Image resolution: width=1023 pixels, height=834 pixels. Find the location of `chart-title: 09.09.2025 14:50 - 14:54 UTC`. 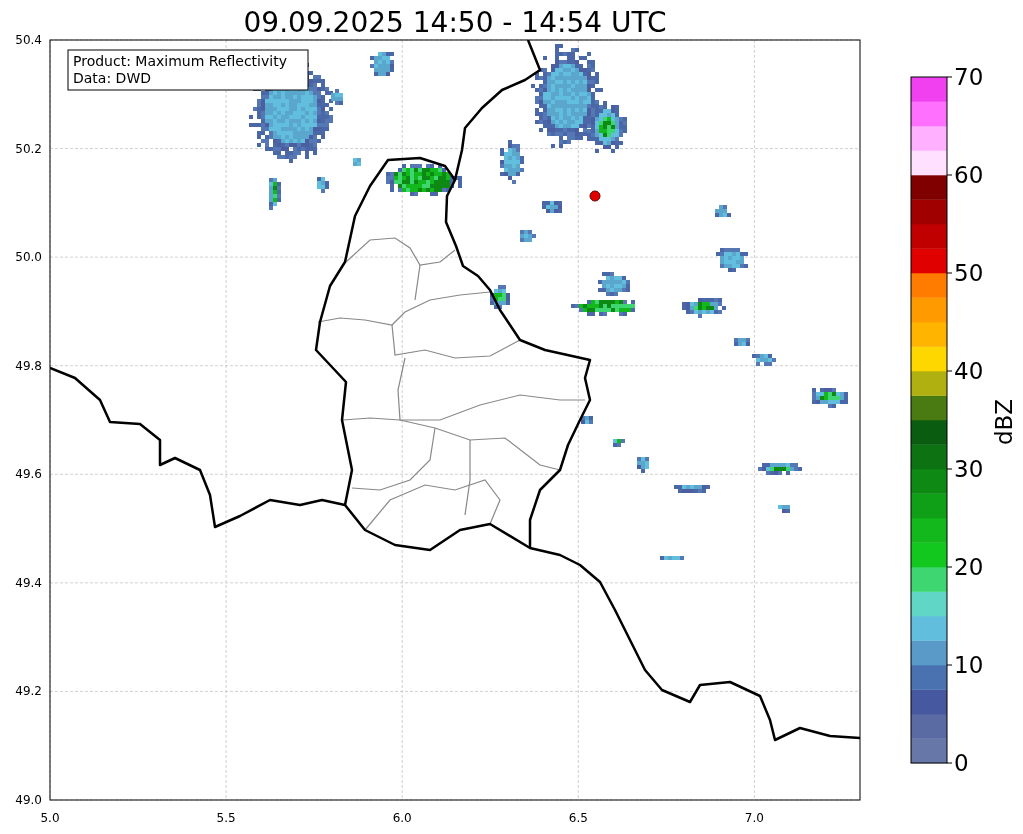

chart-title: 09.09.2025 14:50 - 14:54 UTC is located at coordinates (455, 22).